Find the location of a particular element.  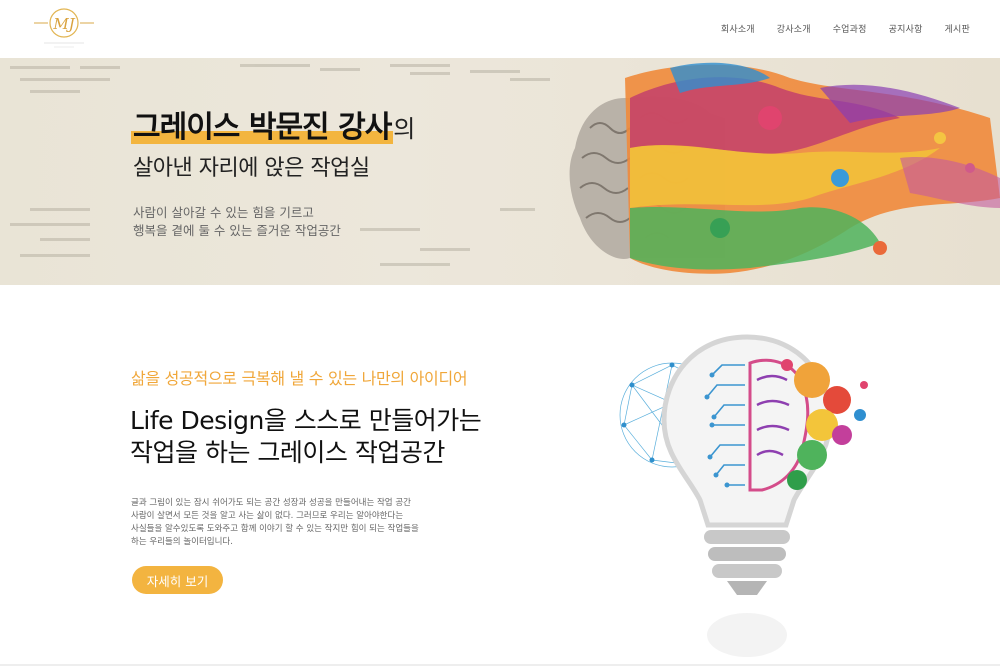

svg-text: MJ is located at coordinates (63, 24).